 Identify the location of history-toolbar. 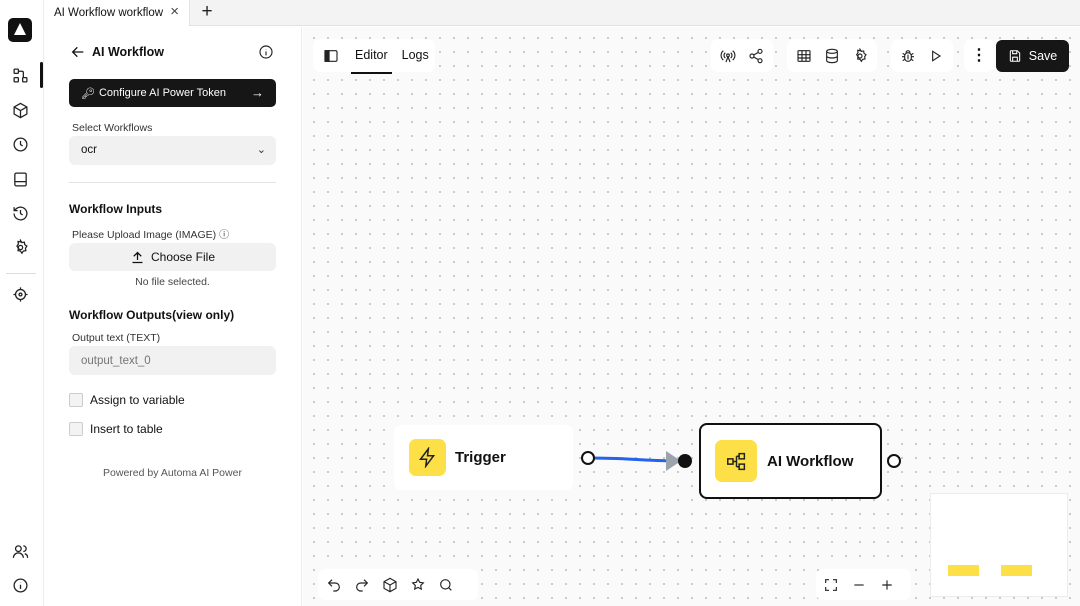
(398, 584).